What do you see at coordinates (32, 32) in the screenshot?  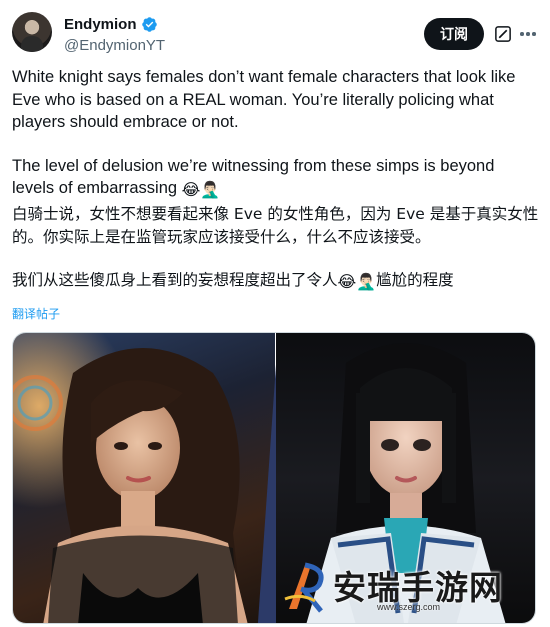 I see `avatar` at bounding box center [32, 32].